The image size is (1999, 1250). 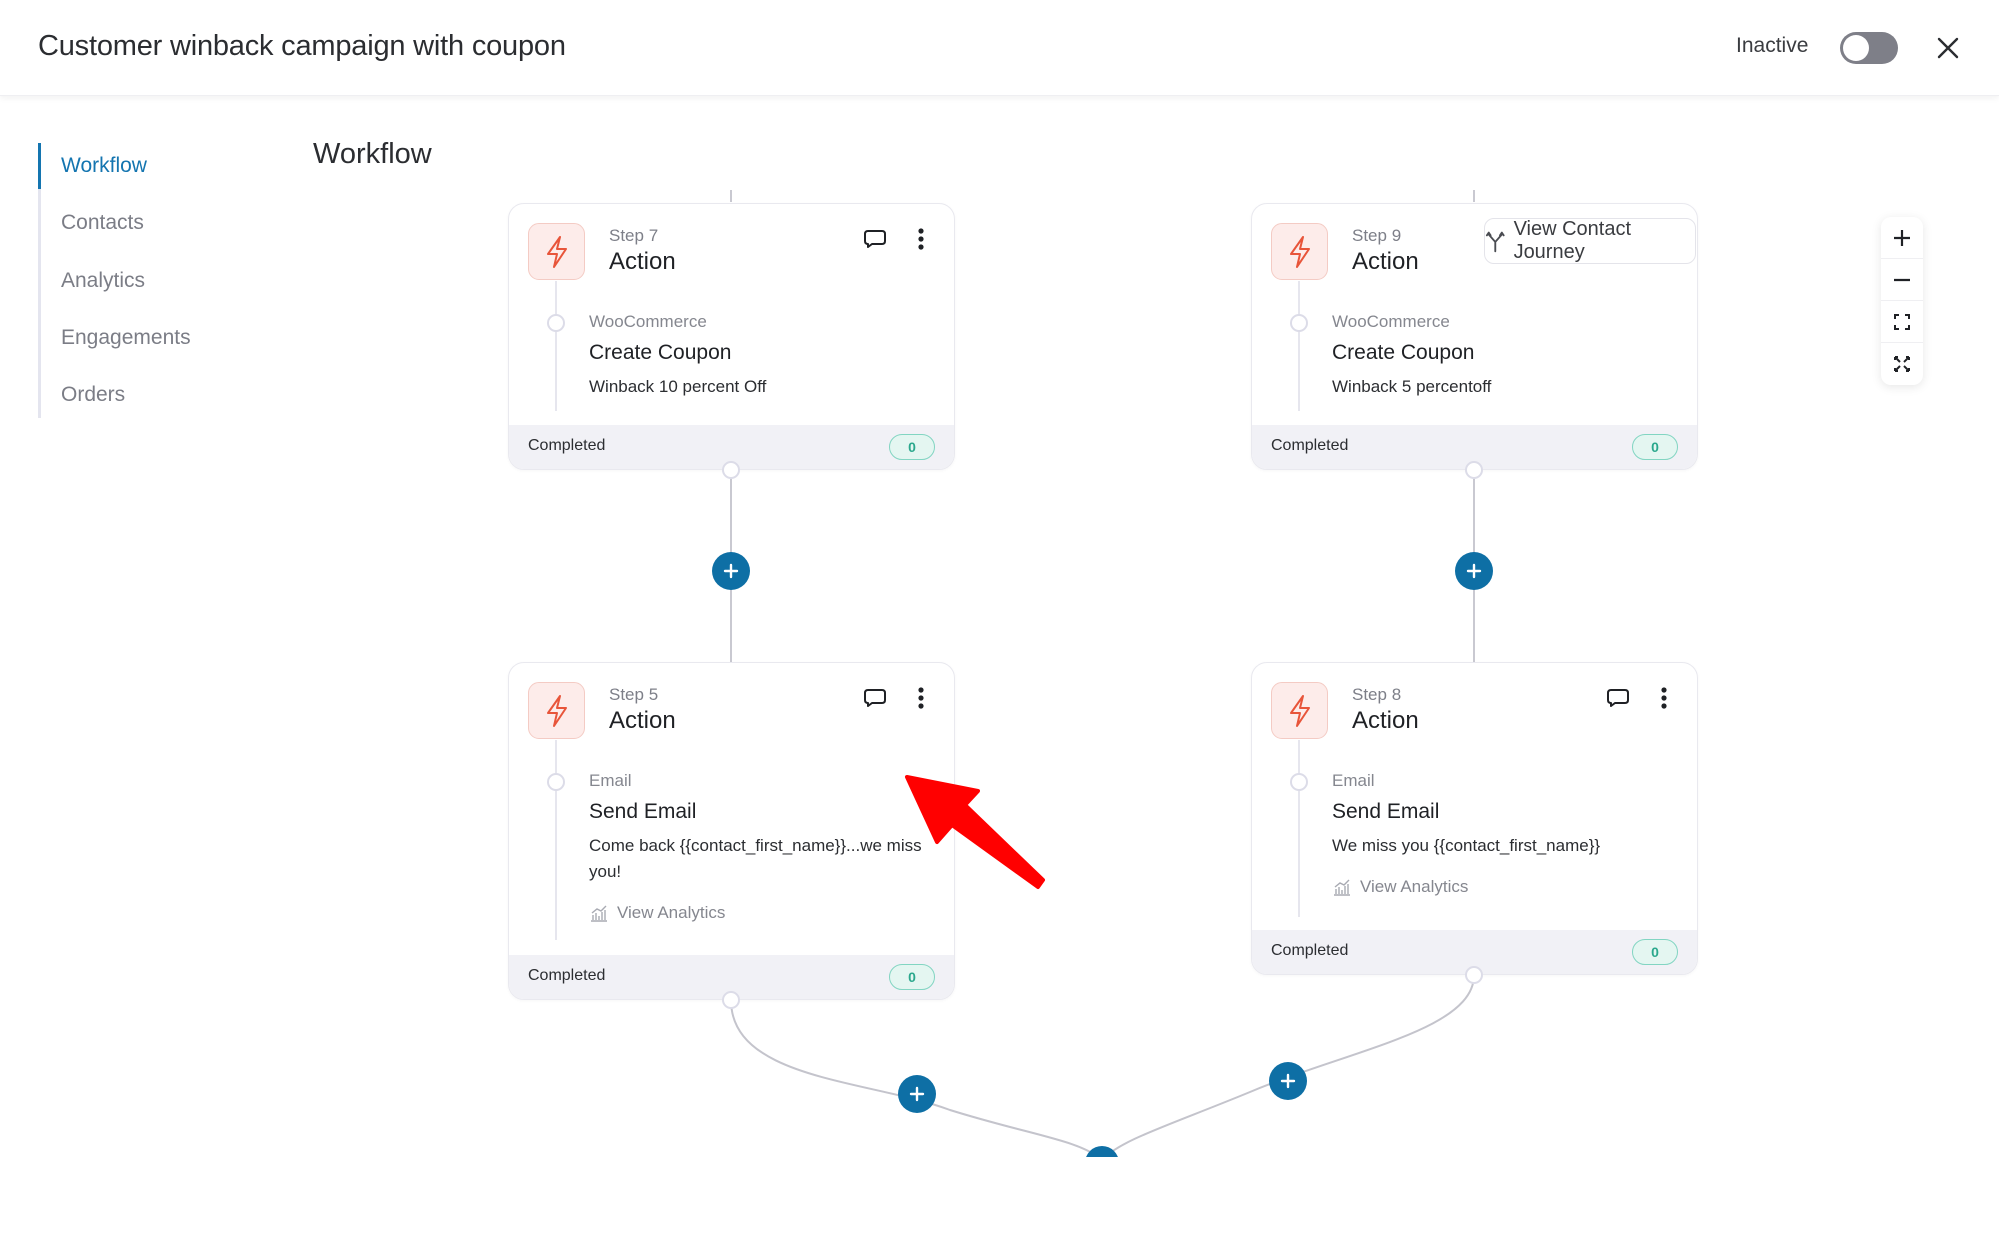 What do you see at coordinates (39, 166) in the screenshot?
I see `active-nav-indicator` at bounding box center [39, 166].